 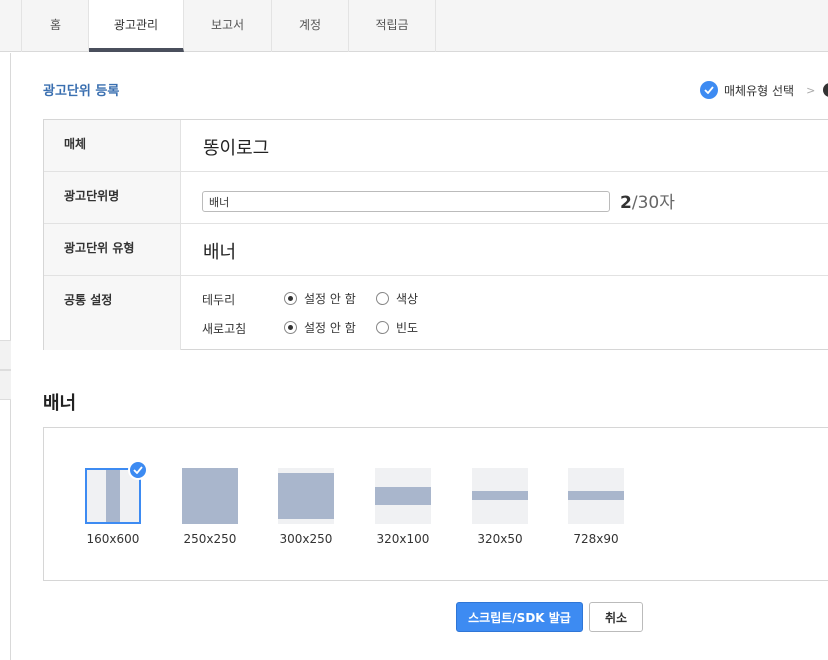 What do you see at coordinates (647, 203) in the screenshot?
I see `char-counter: 2/30자` at bounding box center [647, 203].